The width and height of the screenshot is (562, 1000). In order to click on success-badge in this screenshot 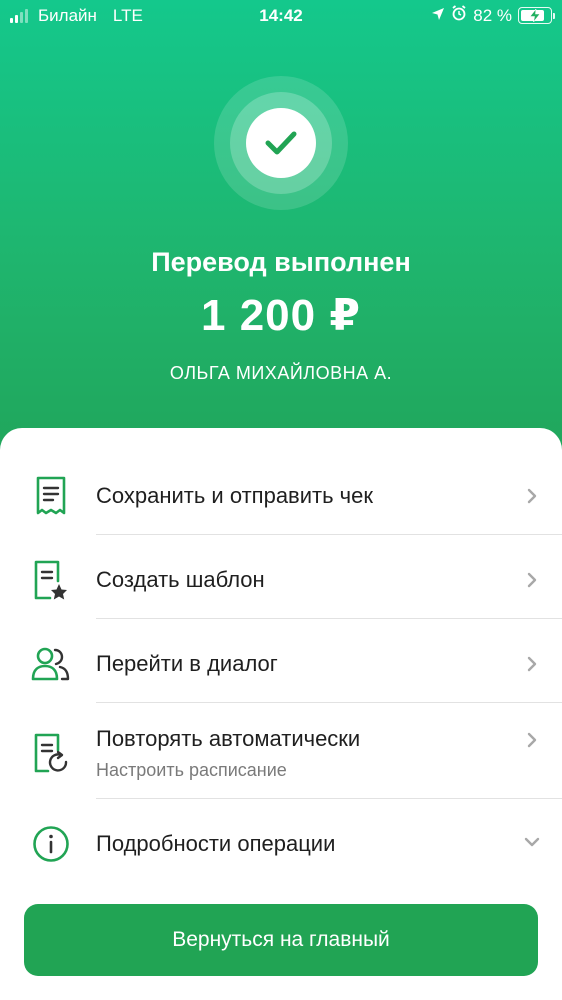, I will do `click(281, 143)`.